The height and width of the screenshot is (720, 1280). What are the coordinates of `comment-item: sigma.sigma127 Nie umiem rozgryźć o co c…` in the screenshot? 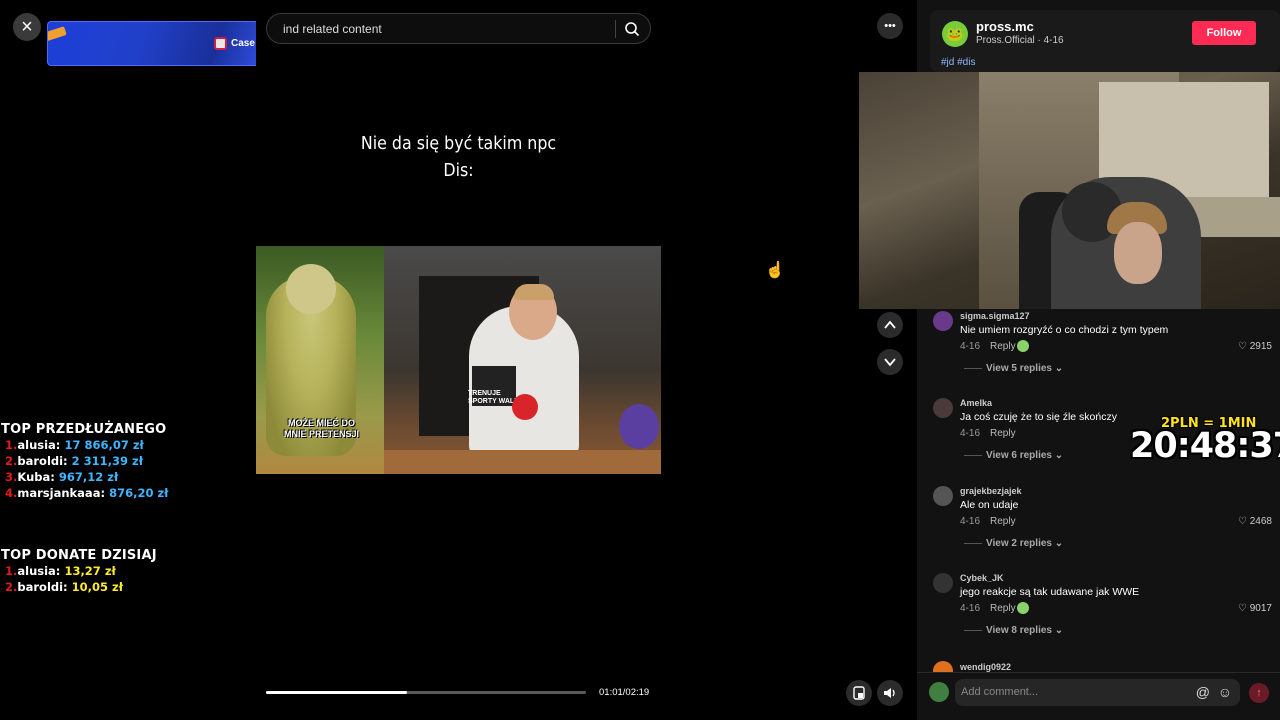 It's located at (1105, 348).